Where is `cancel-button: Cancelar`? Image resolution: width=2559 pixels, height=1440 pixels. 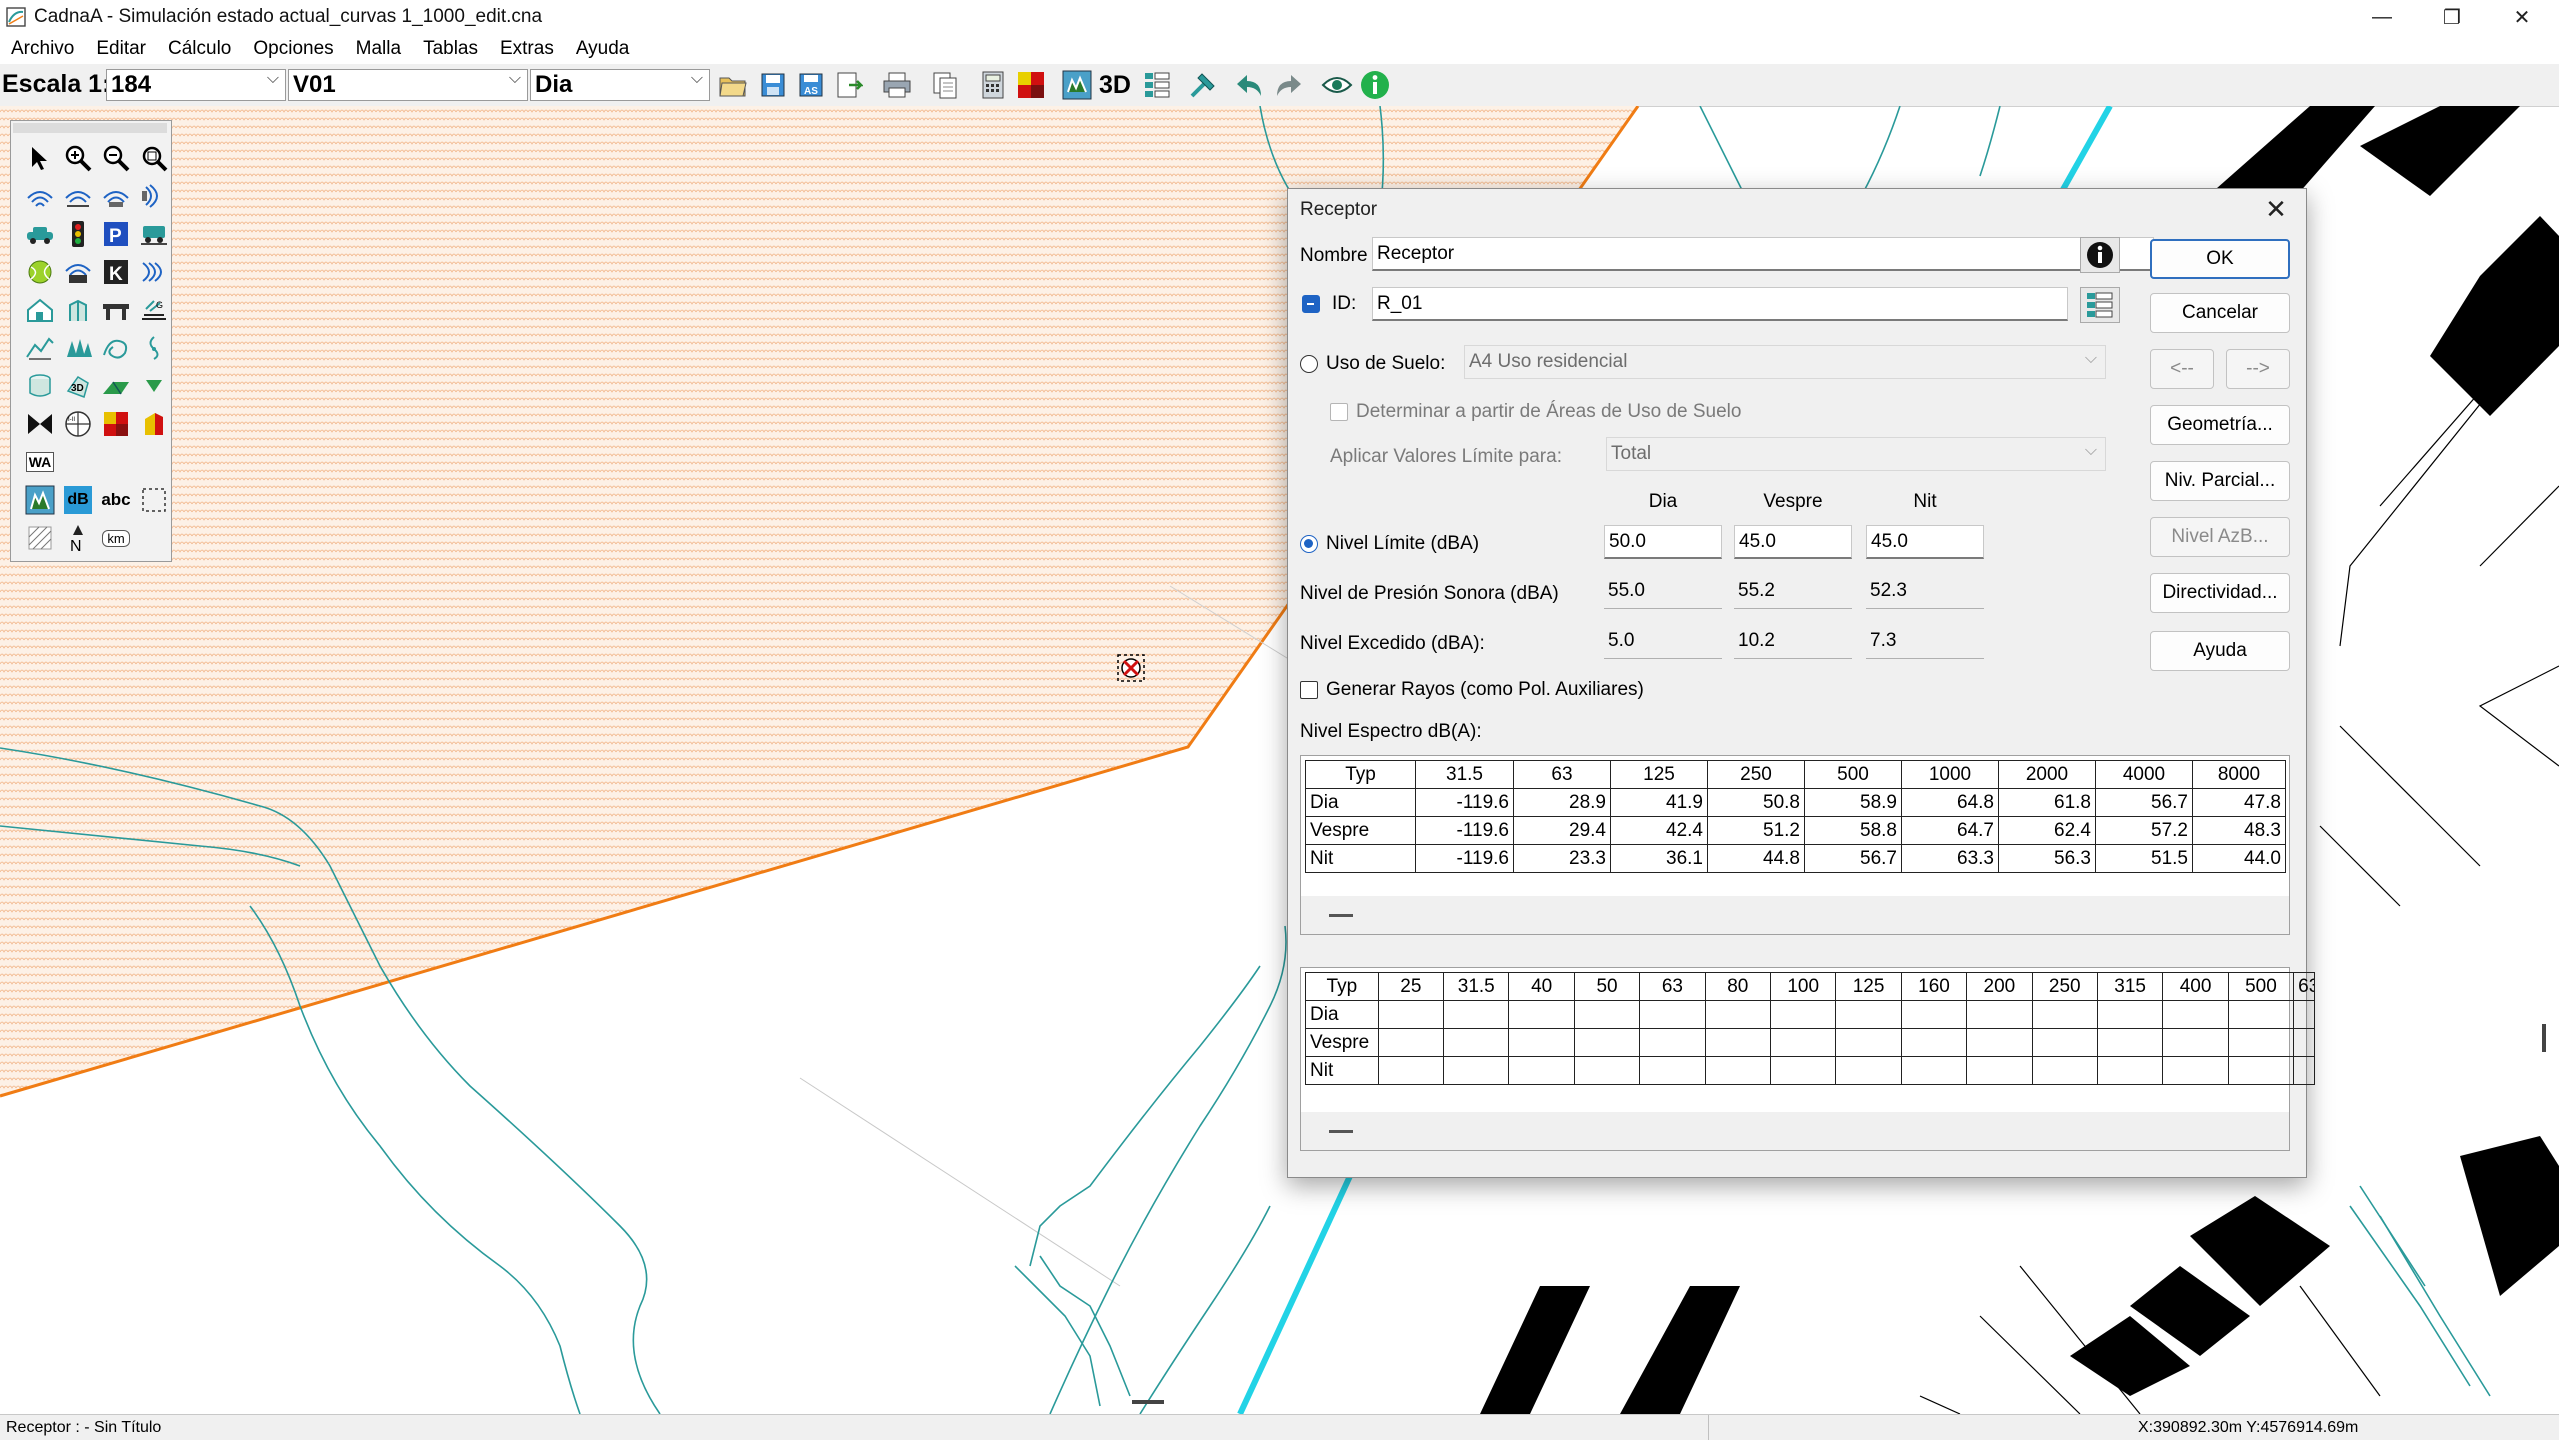
cancel-button: Cancelar is located at coordinates (2220, 313).